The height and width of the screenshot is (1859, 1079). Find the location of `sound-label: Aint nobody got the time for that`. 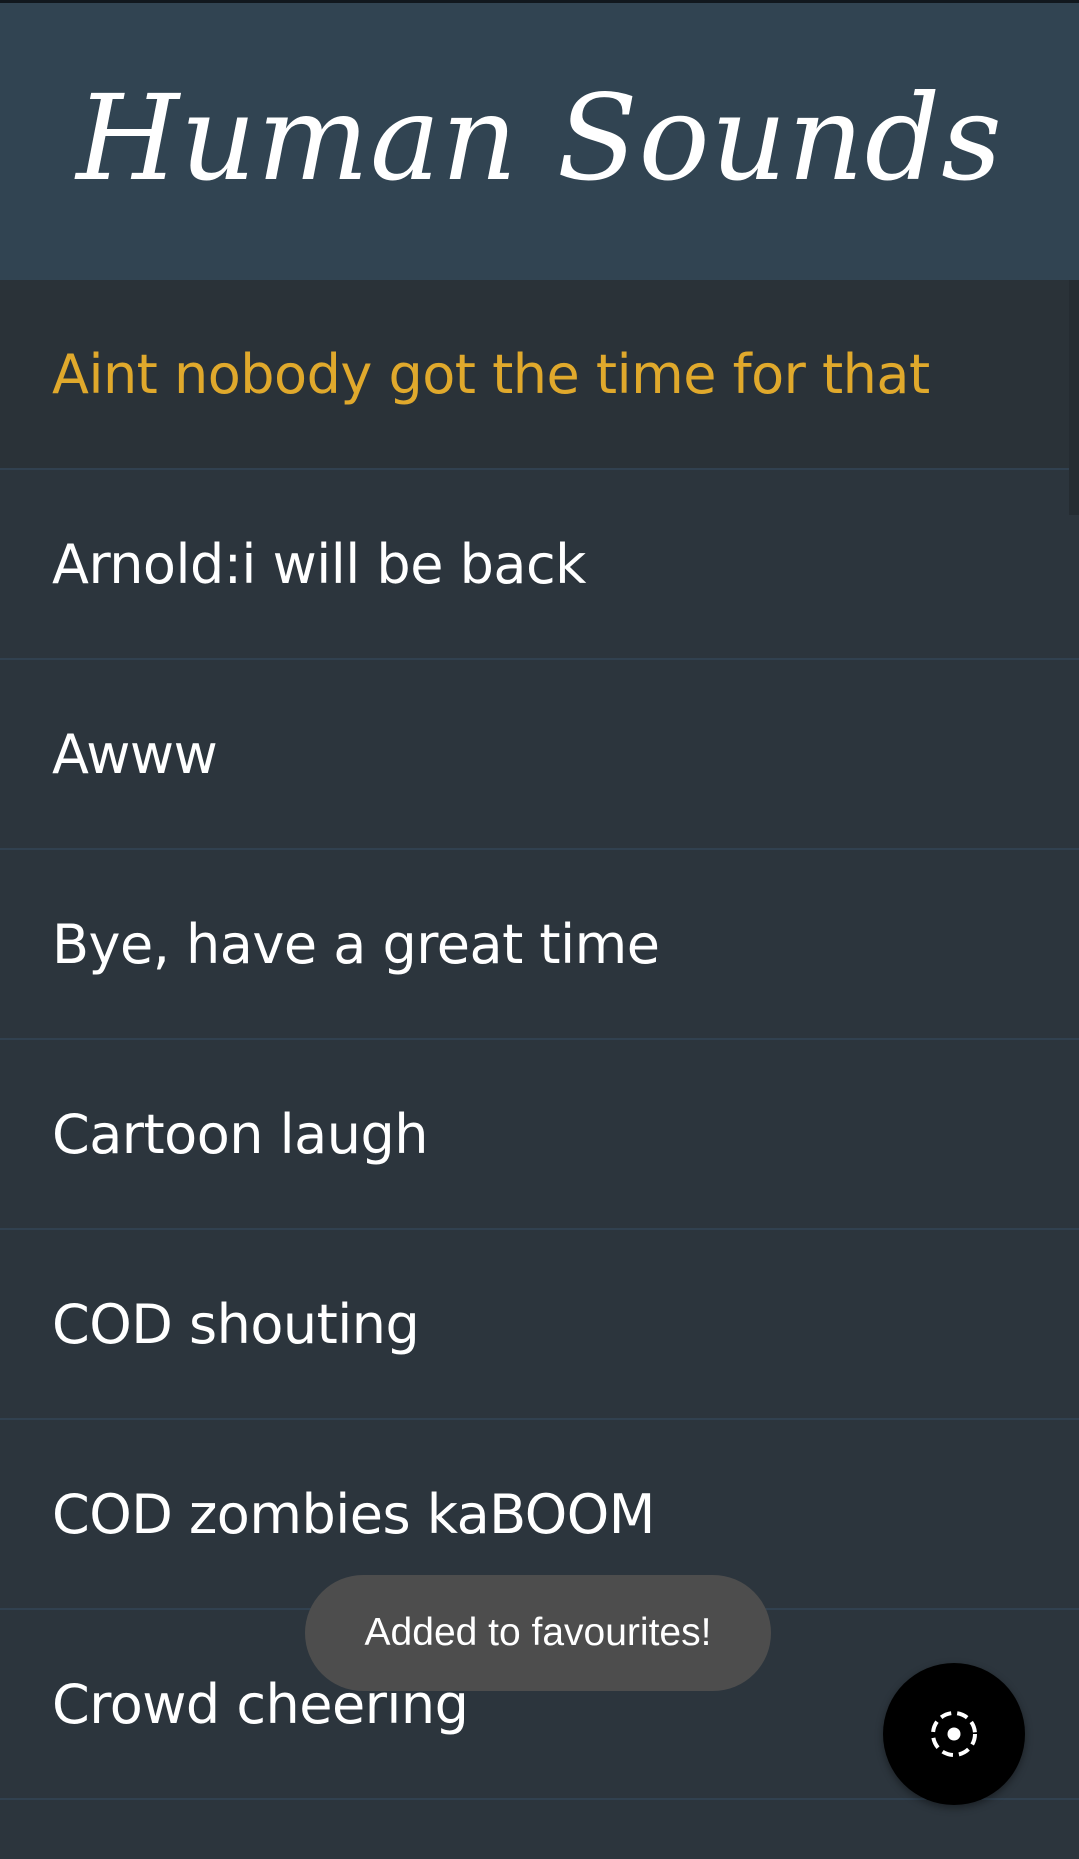

sound-label: Aint nobody got the time for that is located at coordinates (491, 374).